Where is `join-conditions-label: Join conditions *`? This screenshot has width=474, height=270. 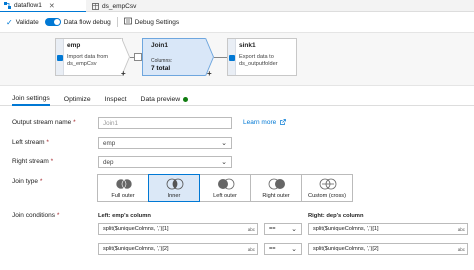
join-conditions-label: Join conditions * is located at coordinates (35, 215).